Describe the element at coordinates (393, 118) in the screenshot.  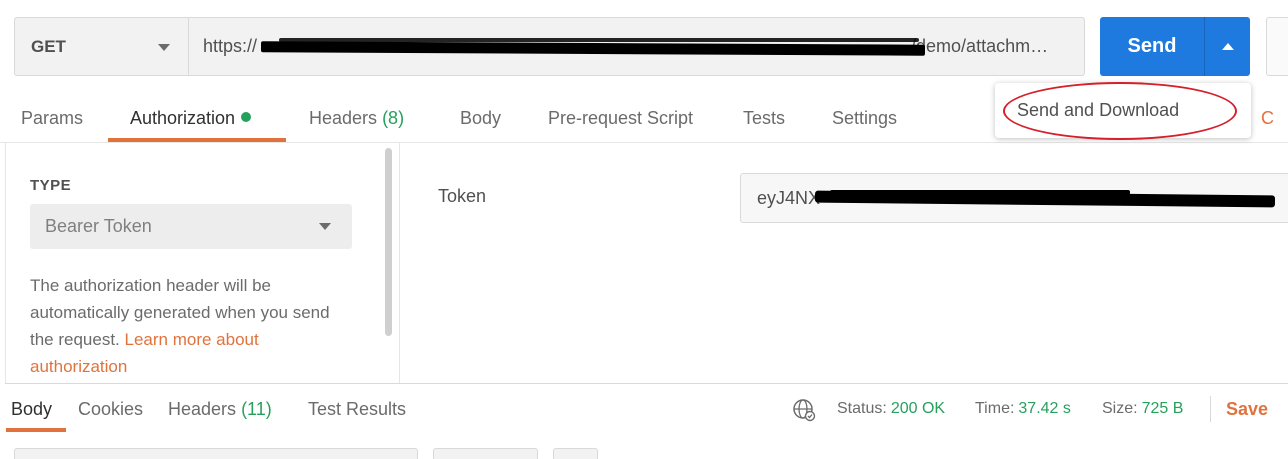
I see `headers-count: (8)` at that location.